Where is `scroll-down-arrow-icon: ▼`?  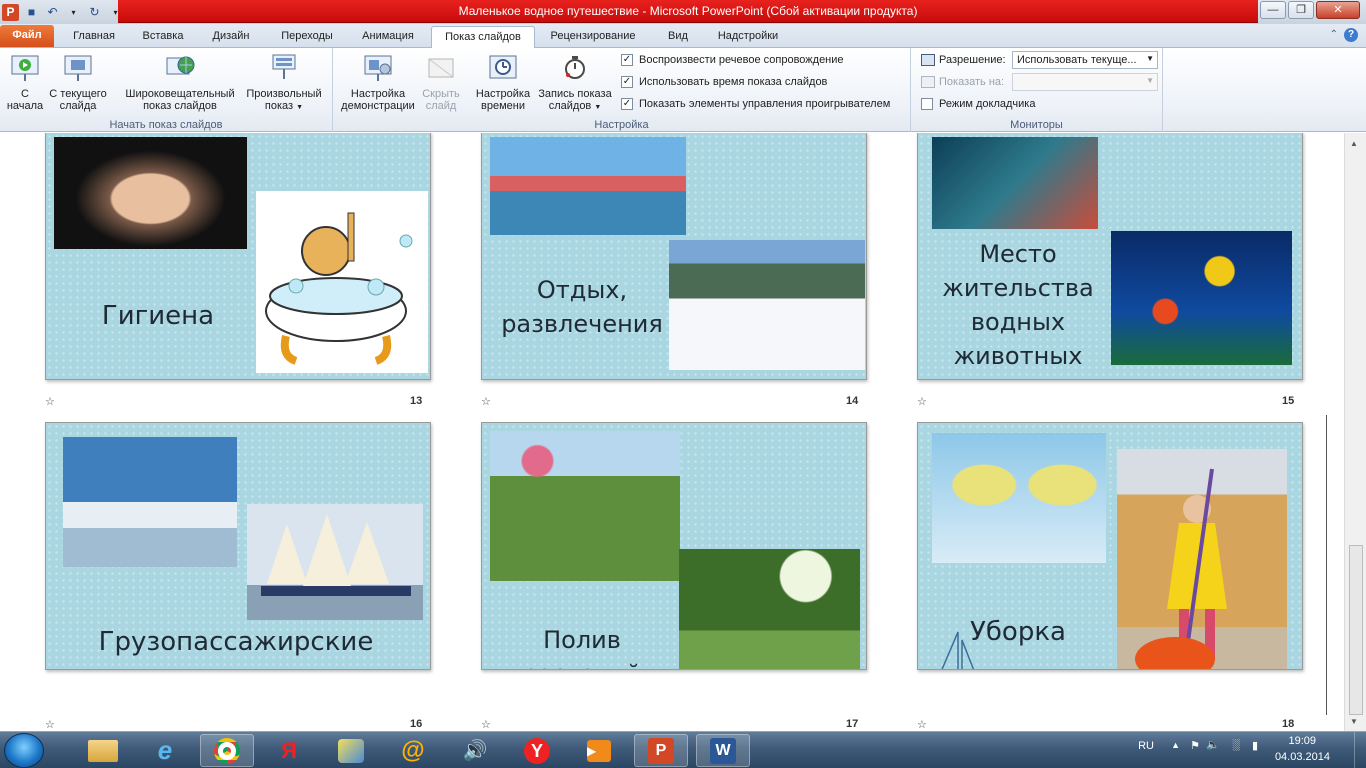
scroll-down-arrow-icon: ▼ is located at coordinates (1354, 721).